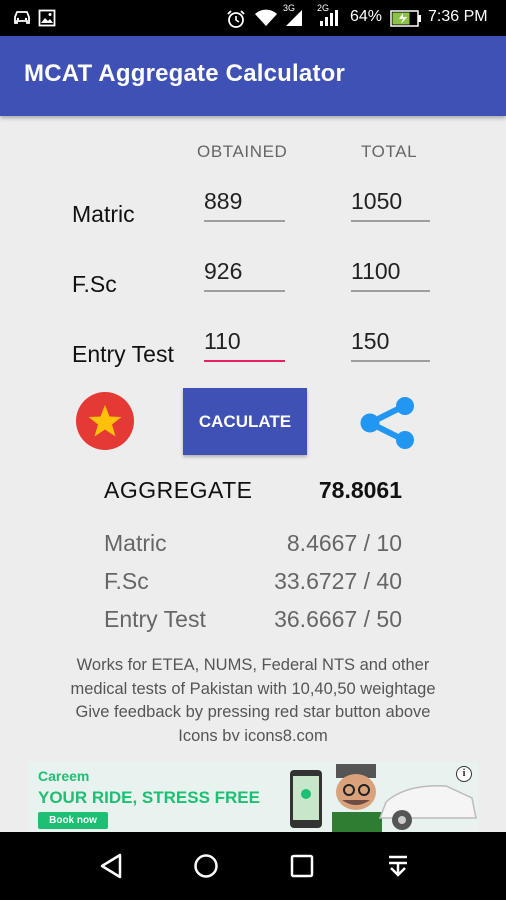 The height and width of the screenshot is (900, 506). I want to click on ad-banner: Careem YOUR RIDE, STRESS FREE Book now i, so click(253, 797).